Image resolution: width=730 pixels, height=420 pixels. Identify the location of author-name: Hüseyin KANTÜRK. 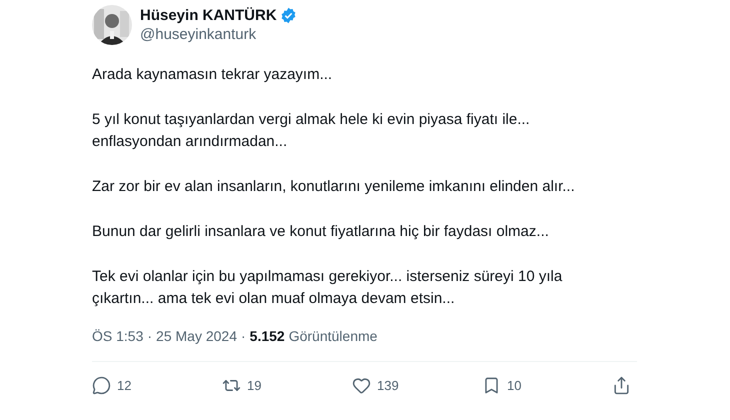
(208, 15).